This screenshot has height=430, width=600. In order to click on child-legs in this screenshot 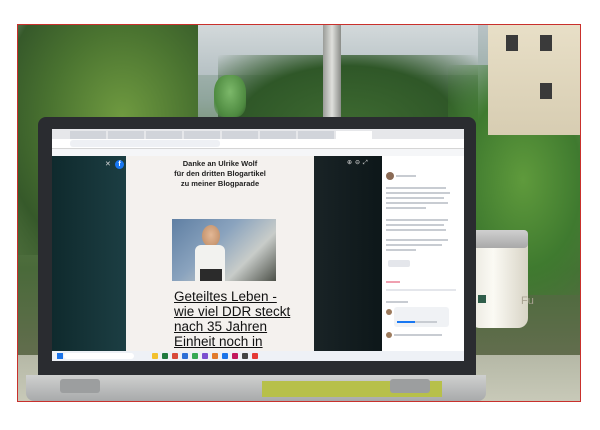, I will do `click(211, 275)`.